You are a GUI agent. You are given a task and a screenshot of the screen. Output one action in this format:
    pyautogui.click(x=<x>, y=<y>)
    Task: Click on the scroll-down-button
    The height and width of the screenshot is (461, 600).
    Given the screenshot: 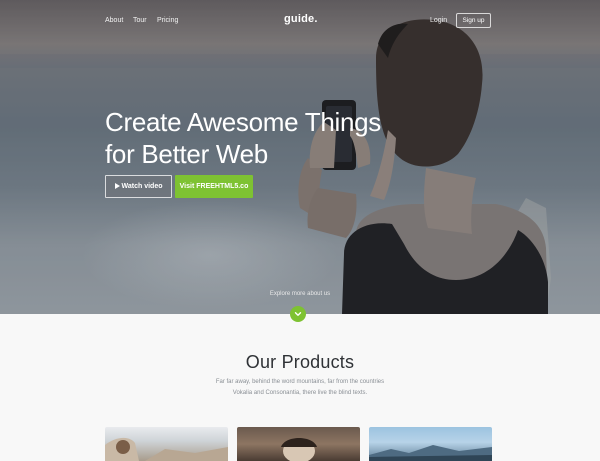 What is the action you would take?
    pyautogui.click(x=298, y=314)
    